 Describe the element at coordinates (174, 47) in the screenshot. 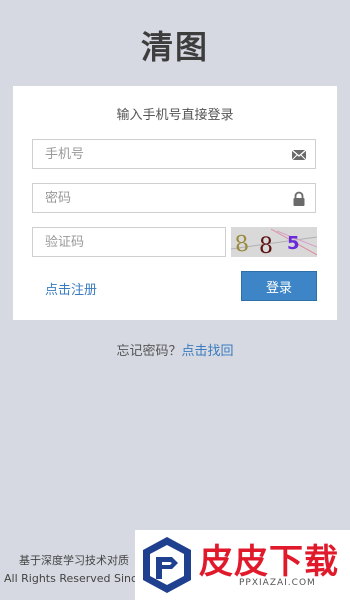

I see `app-title: 清图` at that location.